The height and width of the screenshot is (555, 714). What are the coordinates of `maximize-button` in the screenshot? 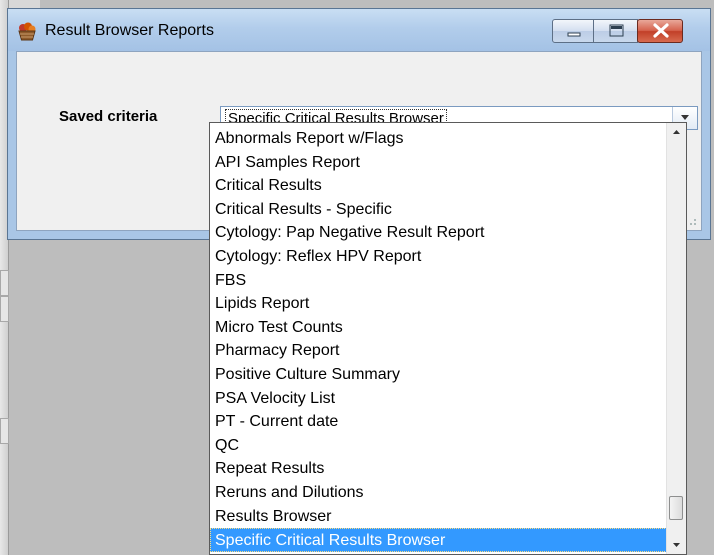 It's located at (615, 31).